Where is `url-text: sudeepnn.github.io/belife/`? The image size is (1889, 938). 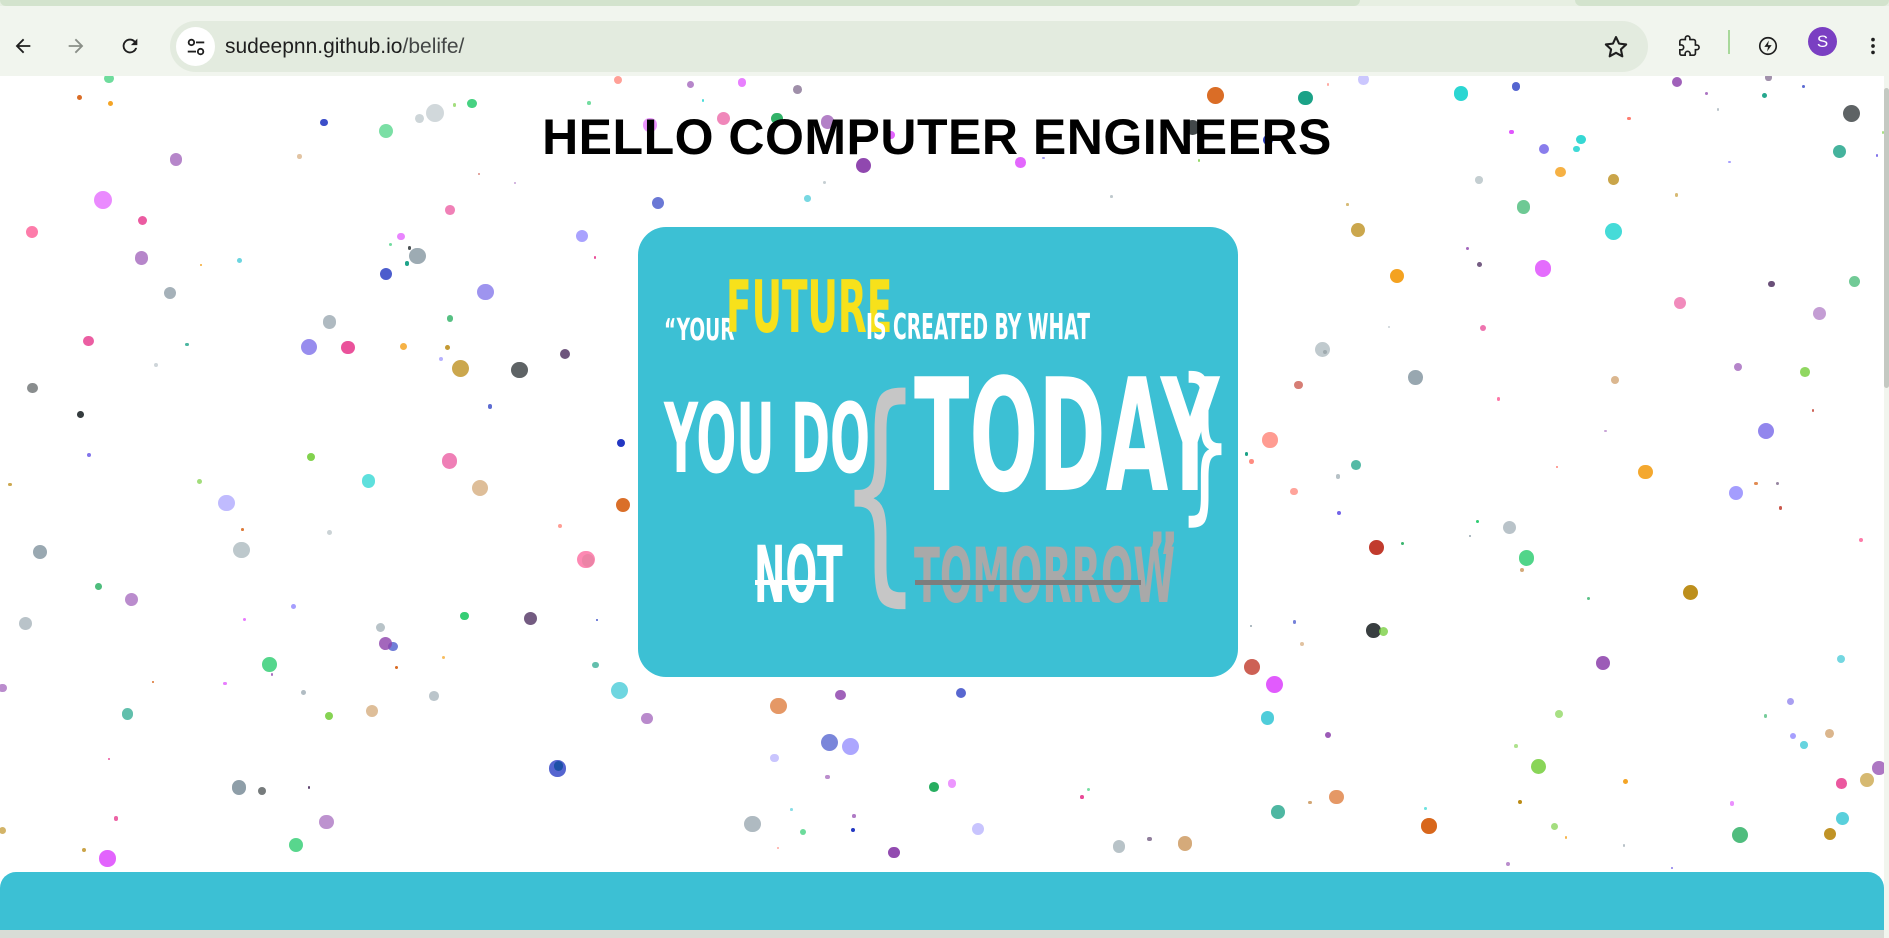
url-text: sudeepnn.github.io/belife/ is located at coordinates (344, 47).